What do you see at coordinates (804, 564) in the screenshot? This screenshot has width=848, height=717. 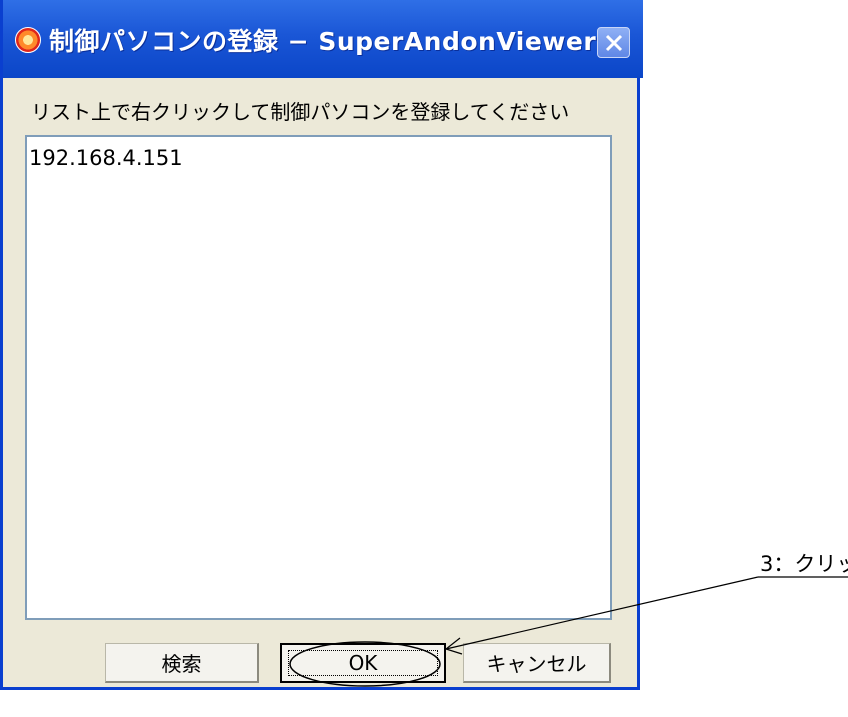 I see `annotation-label: 3：クリック` at bounding box center [804, 564].